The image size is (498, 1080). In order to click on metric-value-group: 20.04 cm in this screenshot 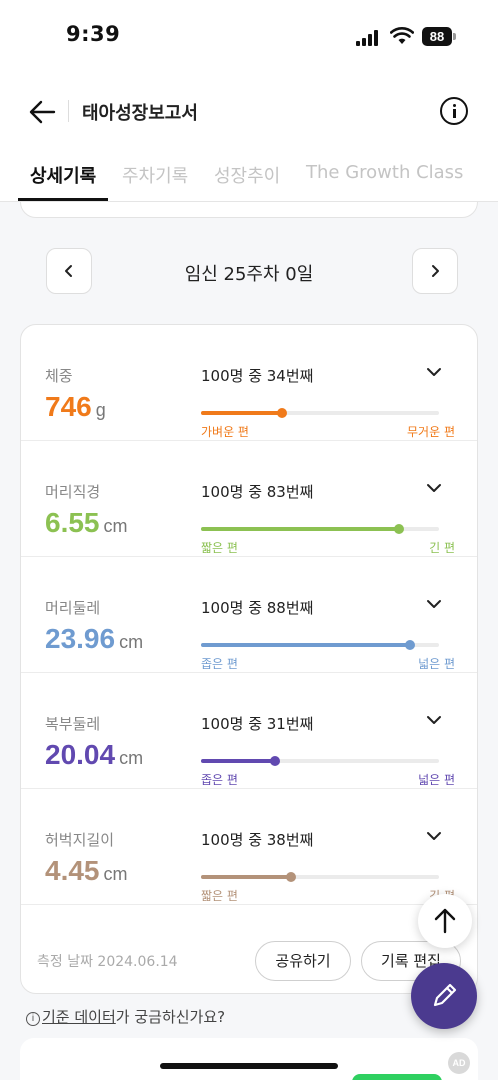, I will do `click(94, 755)`.